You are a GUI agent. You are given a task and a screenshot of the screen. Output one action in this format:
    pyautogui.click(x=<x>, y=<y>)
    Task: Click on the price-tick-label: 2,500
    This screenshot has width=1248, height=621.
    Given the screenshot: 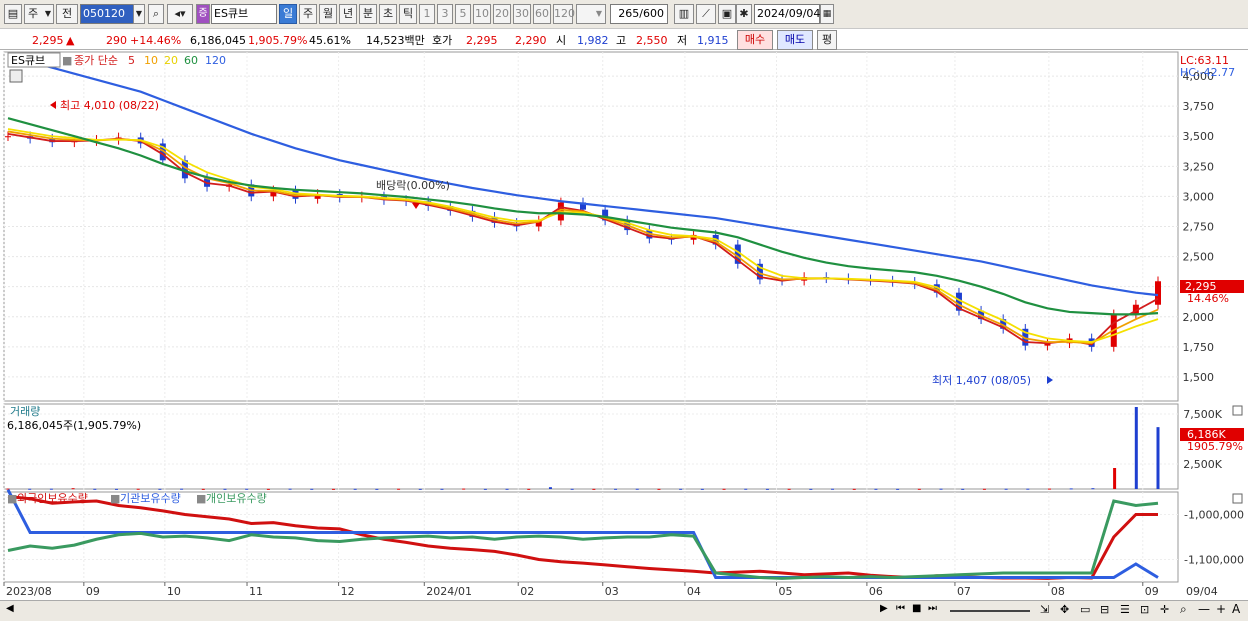 What is the action you would take?
    pyautogui.click(x=1199, y=257)
    